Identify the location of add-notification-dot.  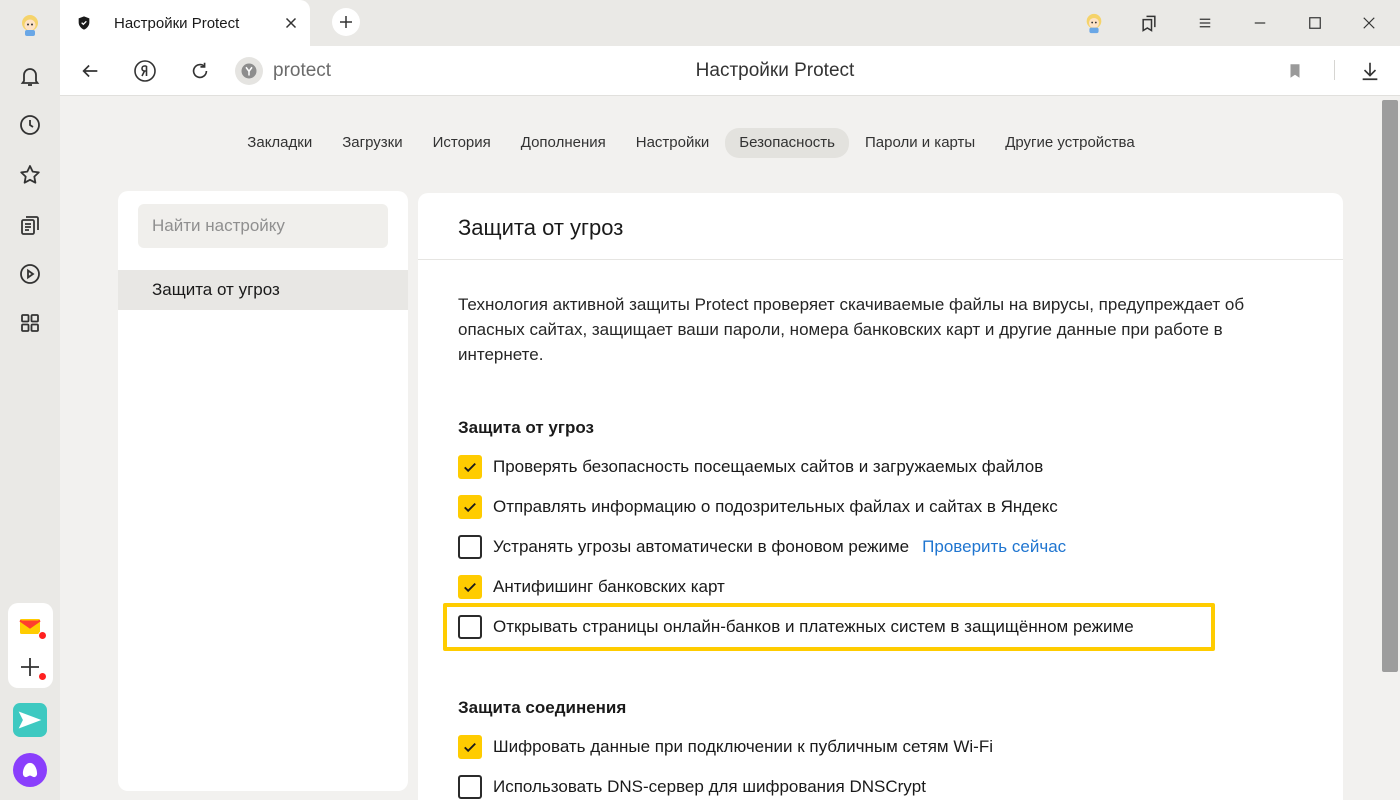
(42, 676).